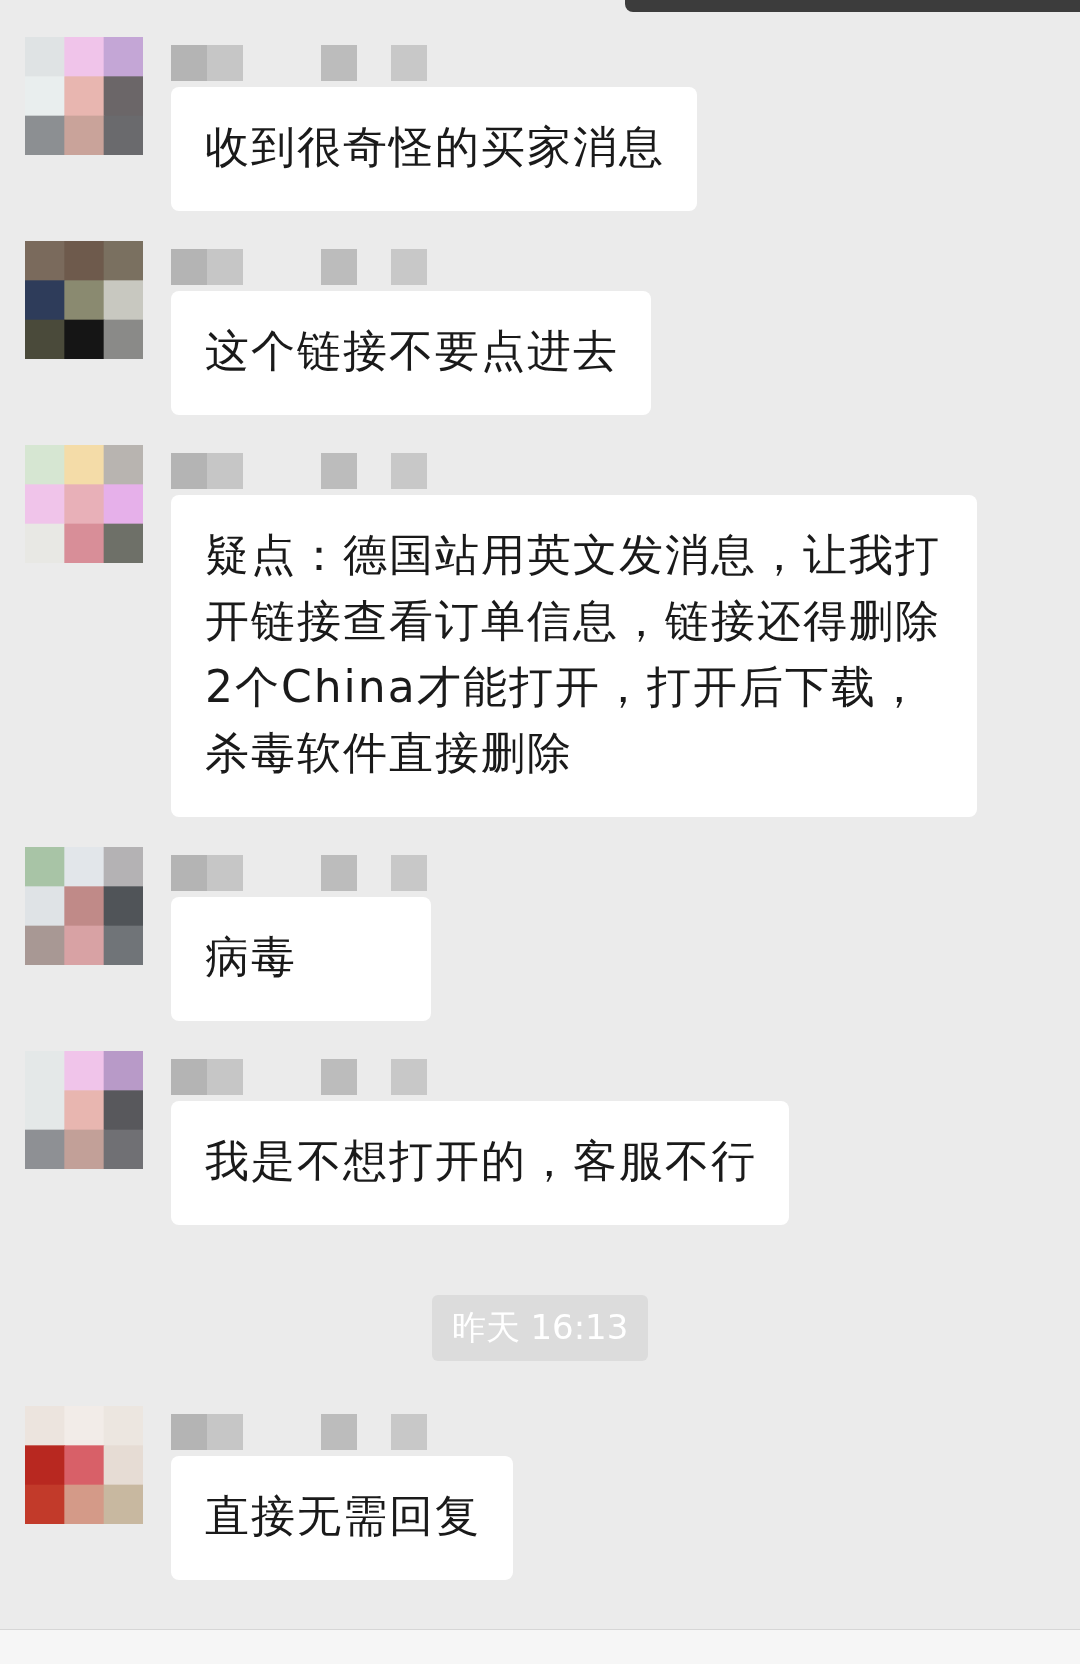 The height and width of the screenshot is (1664, 1080). I want to click on message-bubble: 直接无需回复, so click(342, 1518).